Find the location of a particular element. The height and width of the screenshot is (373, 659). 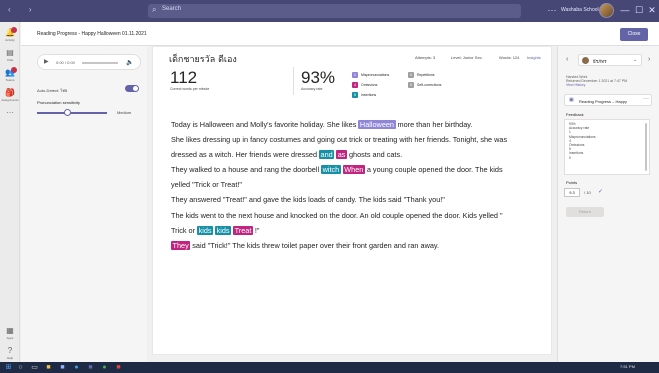

apps-icon: ▦ is located at coordinates (10, 330).